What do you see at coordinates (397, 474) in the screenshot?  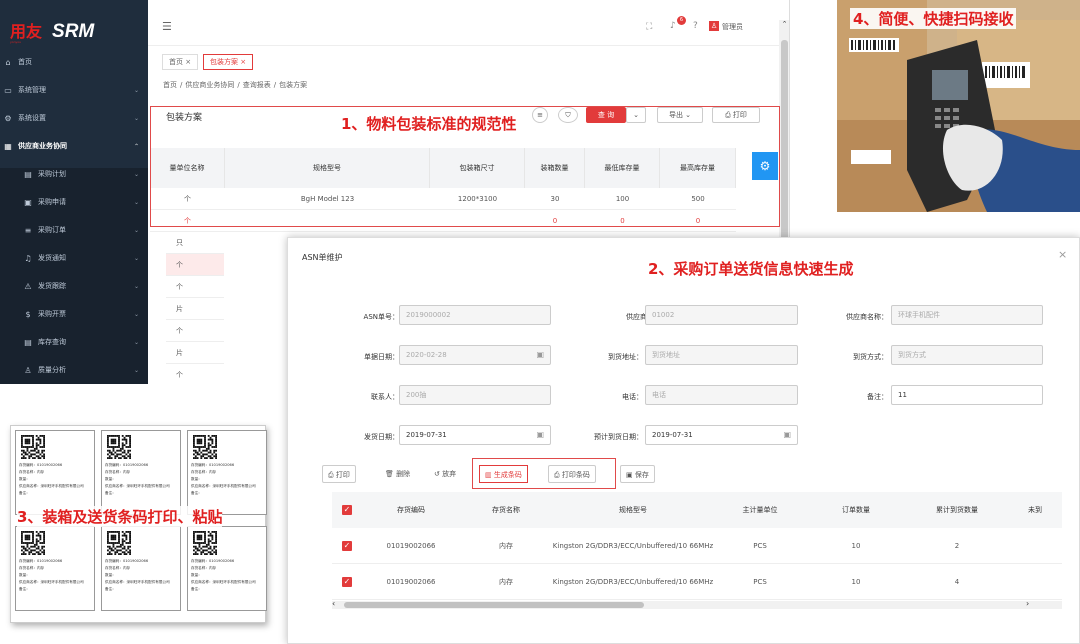 I see `delete-button: 🗑 删除` at bounding box center [397, 474].